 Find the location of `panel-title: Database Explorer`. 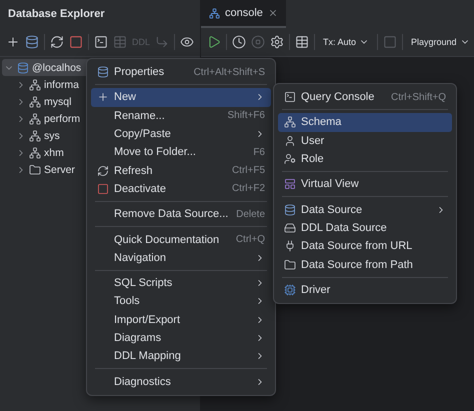

panel-title: Database Explorer is located at coordinates (56, 14).